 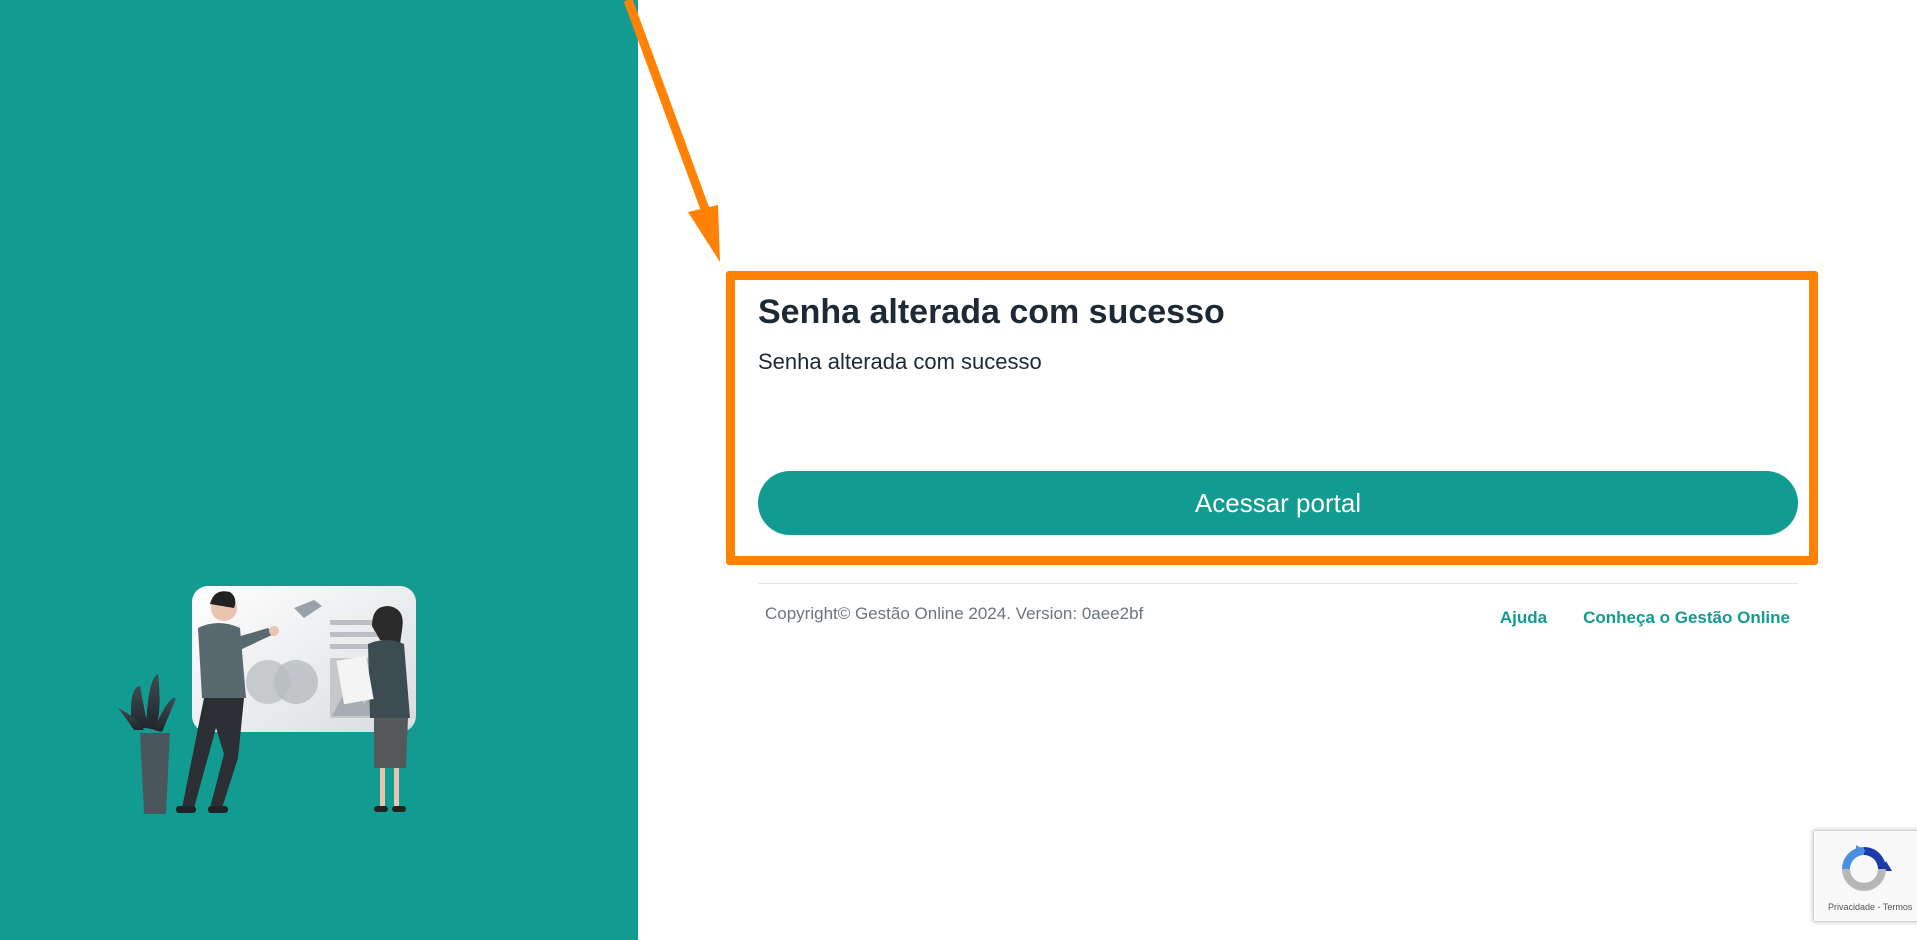 I want to click on page-title: Senha alterada com sucesso, so click(x=991, y=312).